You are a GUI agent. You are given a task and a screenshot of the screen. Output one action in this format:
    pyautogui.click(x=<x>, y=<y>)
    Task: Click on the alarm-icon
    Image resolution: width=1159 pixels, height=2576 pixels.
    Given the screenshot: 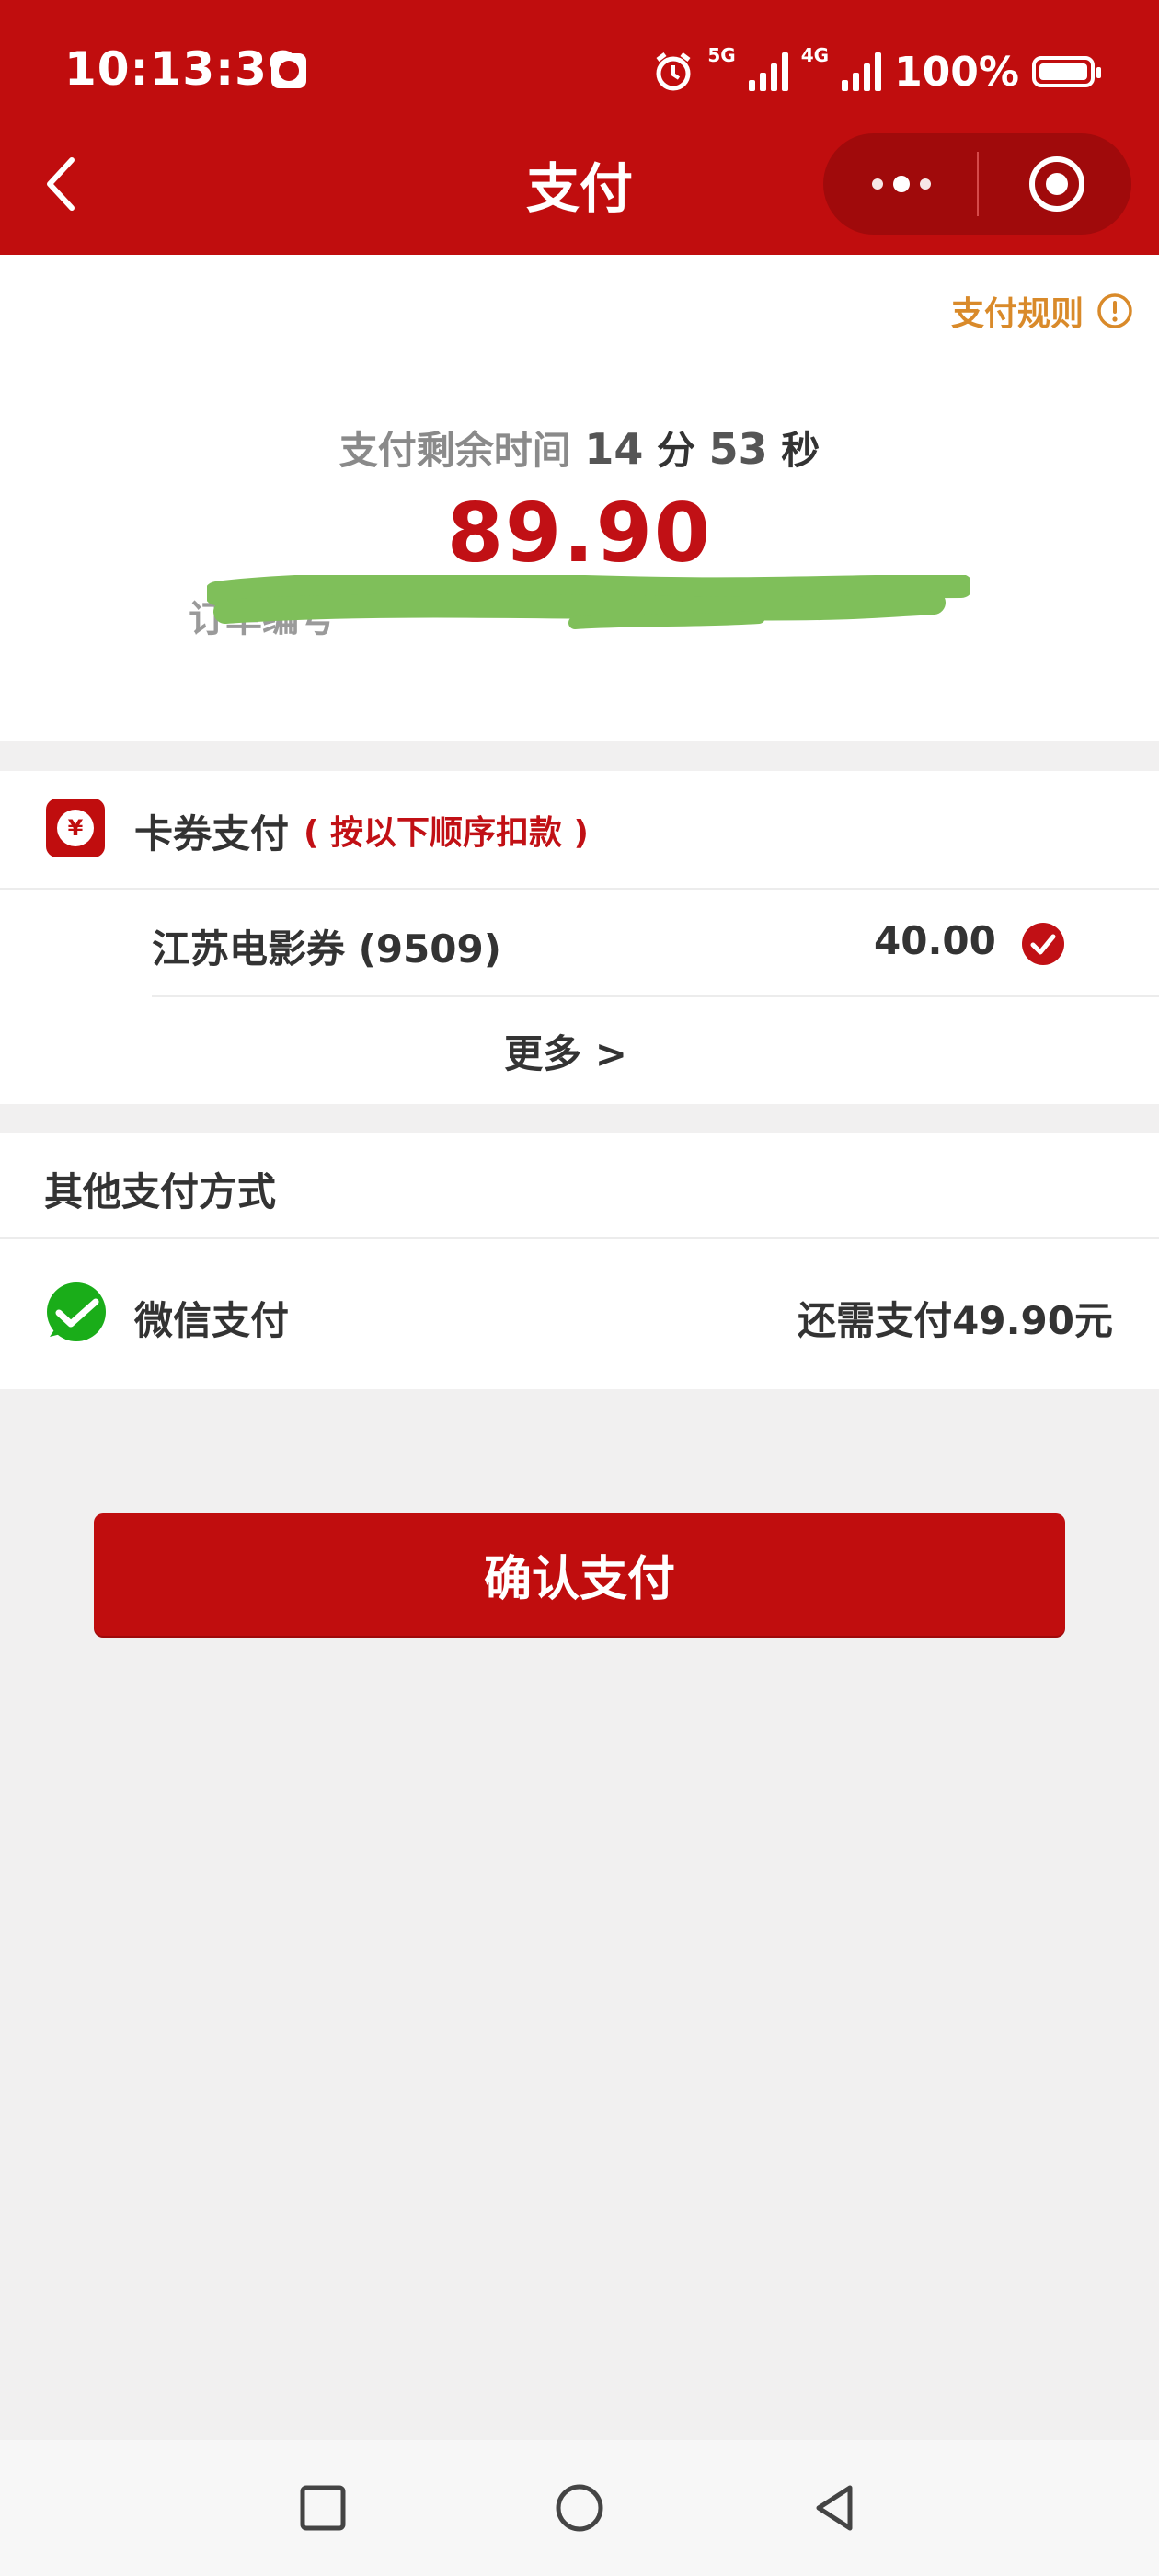 What is the action you would take?
    pyautogui.click(x=673, y=71)
    